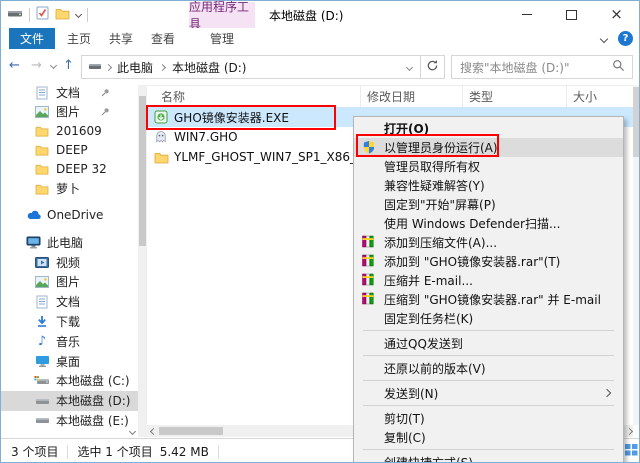 The height and width of the screenshot is (463, 640). Describe the element at coordinates (209, 67) in the screenshot. I see `breadcrumb-current: 本地磁盘 (D:)` at that location.